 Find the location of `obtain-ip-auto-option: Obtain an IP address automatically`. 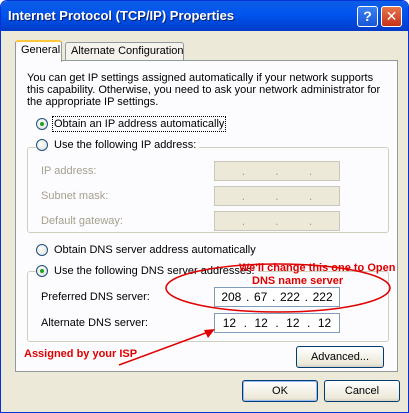

obtain-ip-auto-option: Obtain an IP address automatically is located at coordinates (131, 124).